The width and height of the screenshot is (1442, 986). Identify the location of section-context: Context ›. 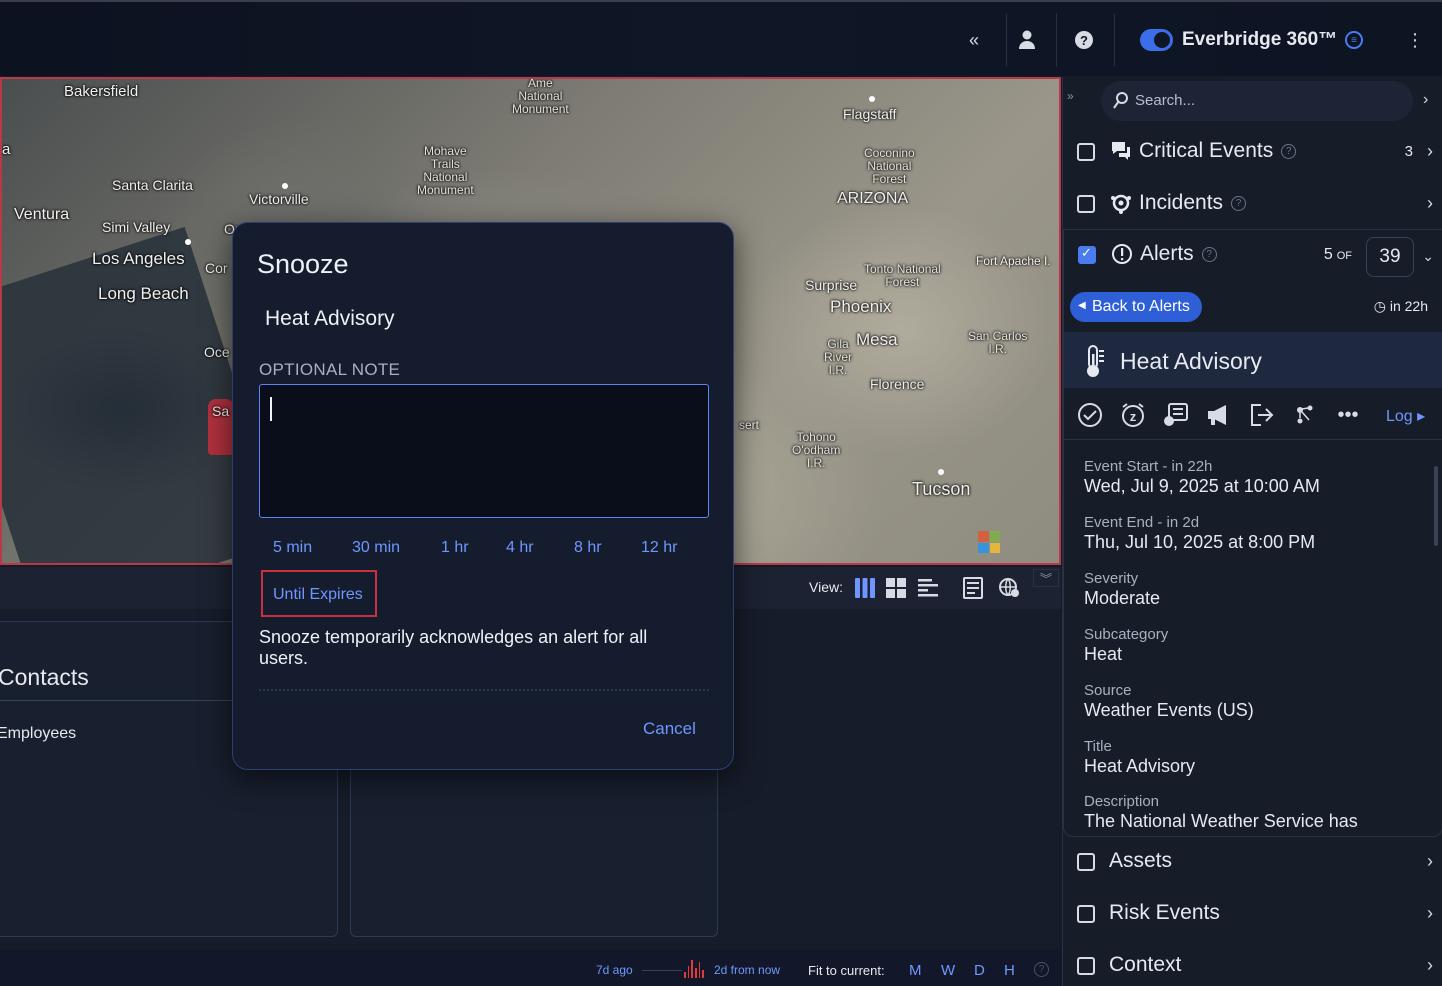
(1252, 963).